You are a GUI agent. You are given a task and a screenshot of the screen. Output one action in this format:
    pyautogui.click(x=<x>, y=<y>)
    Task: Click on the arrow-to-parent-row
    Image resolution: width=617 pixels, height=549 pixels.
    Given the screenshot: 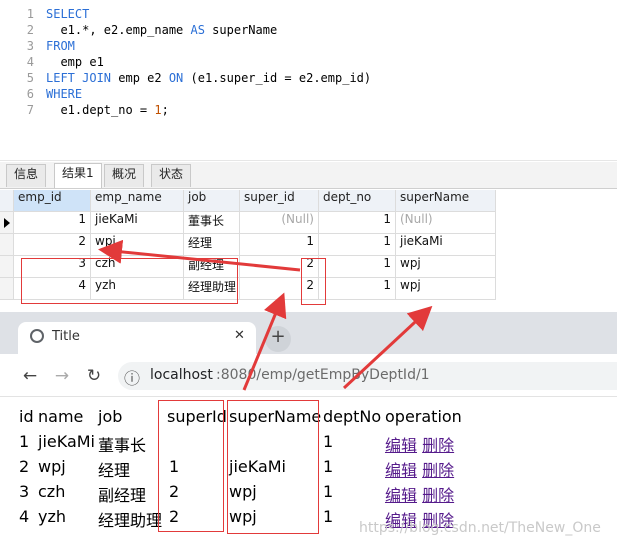 What is the action you would take?
    pyautogui.click(x=199, y=255)
    